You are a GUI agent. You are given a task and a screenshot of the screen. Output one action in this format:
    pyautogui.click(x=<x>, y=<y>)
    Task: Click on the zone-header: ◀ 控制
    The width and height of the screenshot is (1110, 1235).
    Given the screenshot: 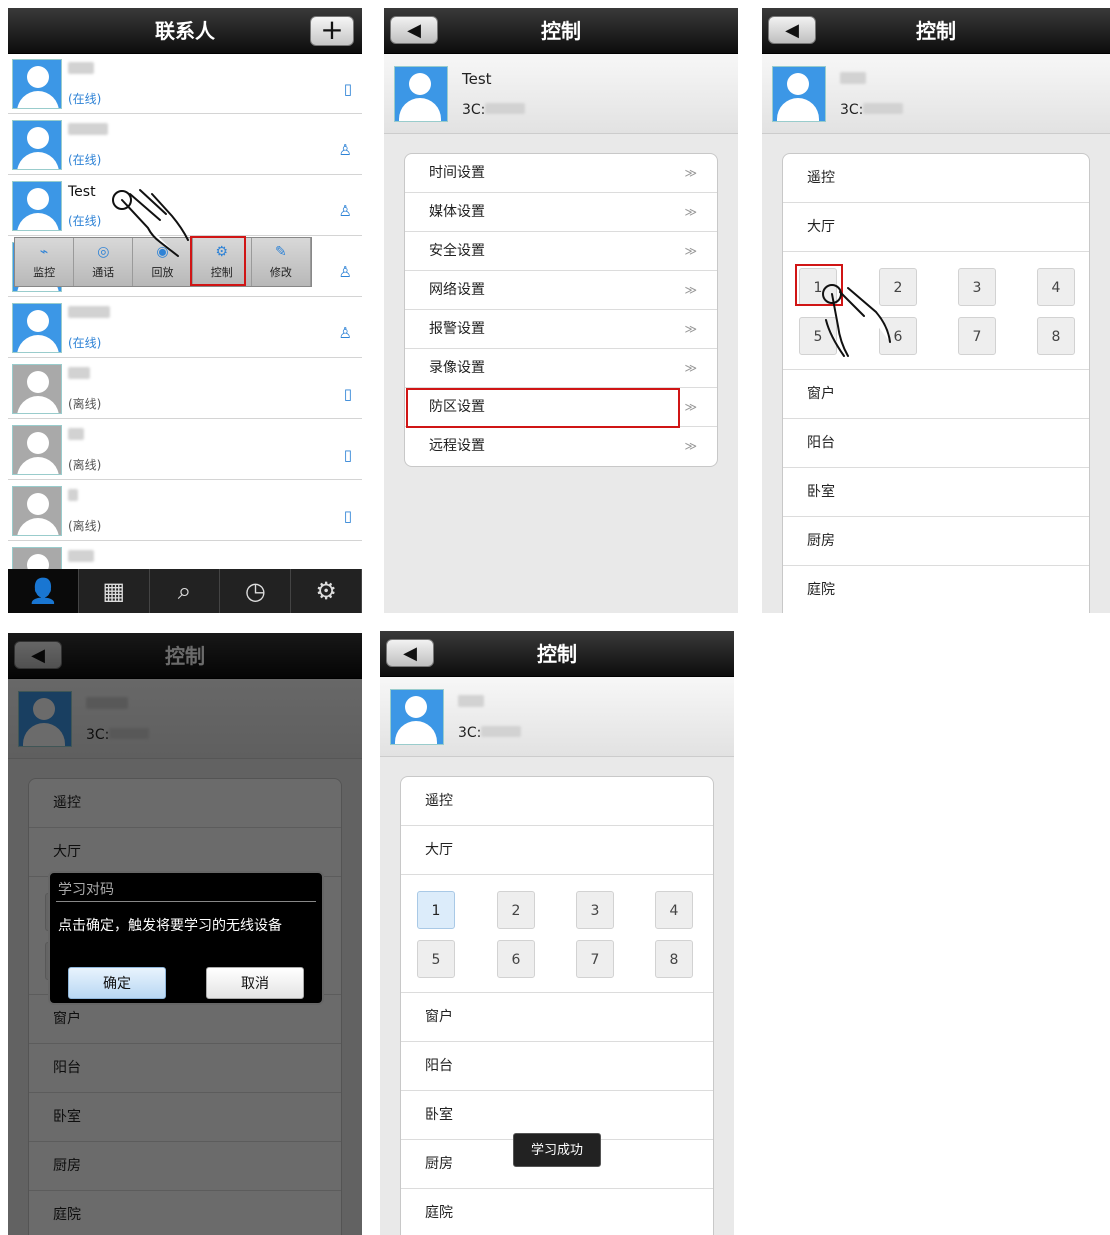 What is the action you would take?
    pyautogui.click(x=936, y=31)
    